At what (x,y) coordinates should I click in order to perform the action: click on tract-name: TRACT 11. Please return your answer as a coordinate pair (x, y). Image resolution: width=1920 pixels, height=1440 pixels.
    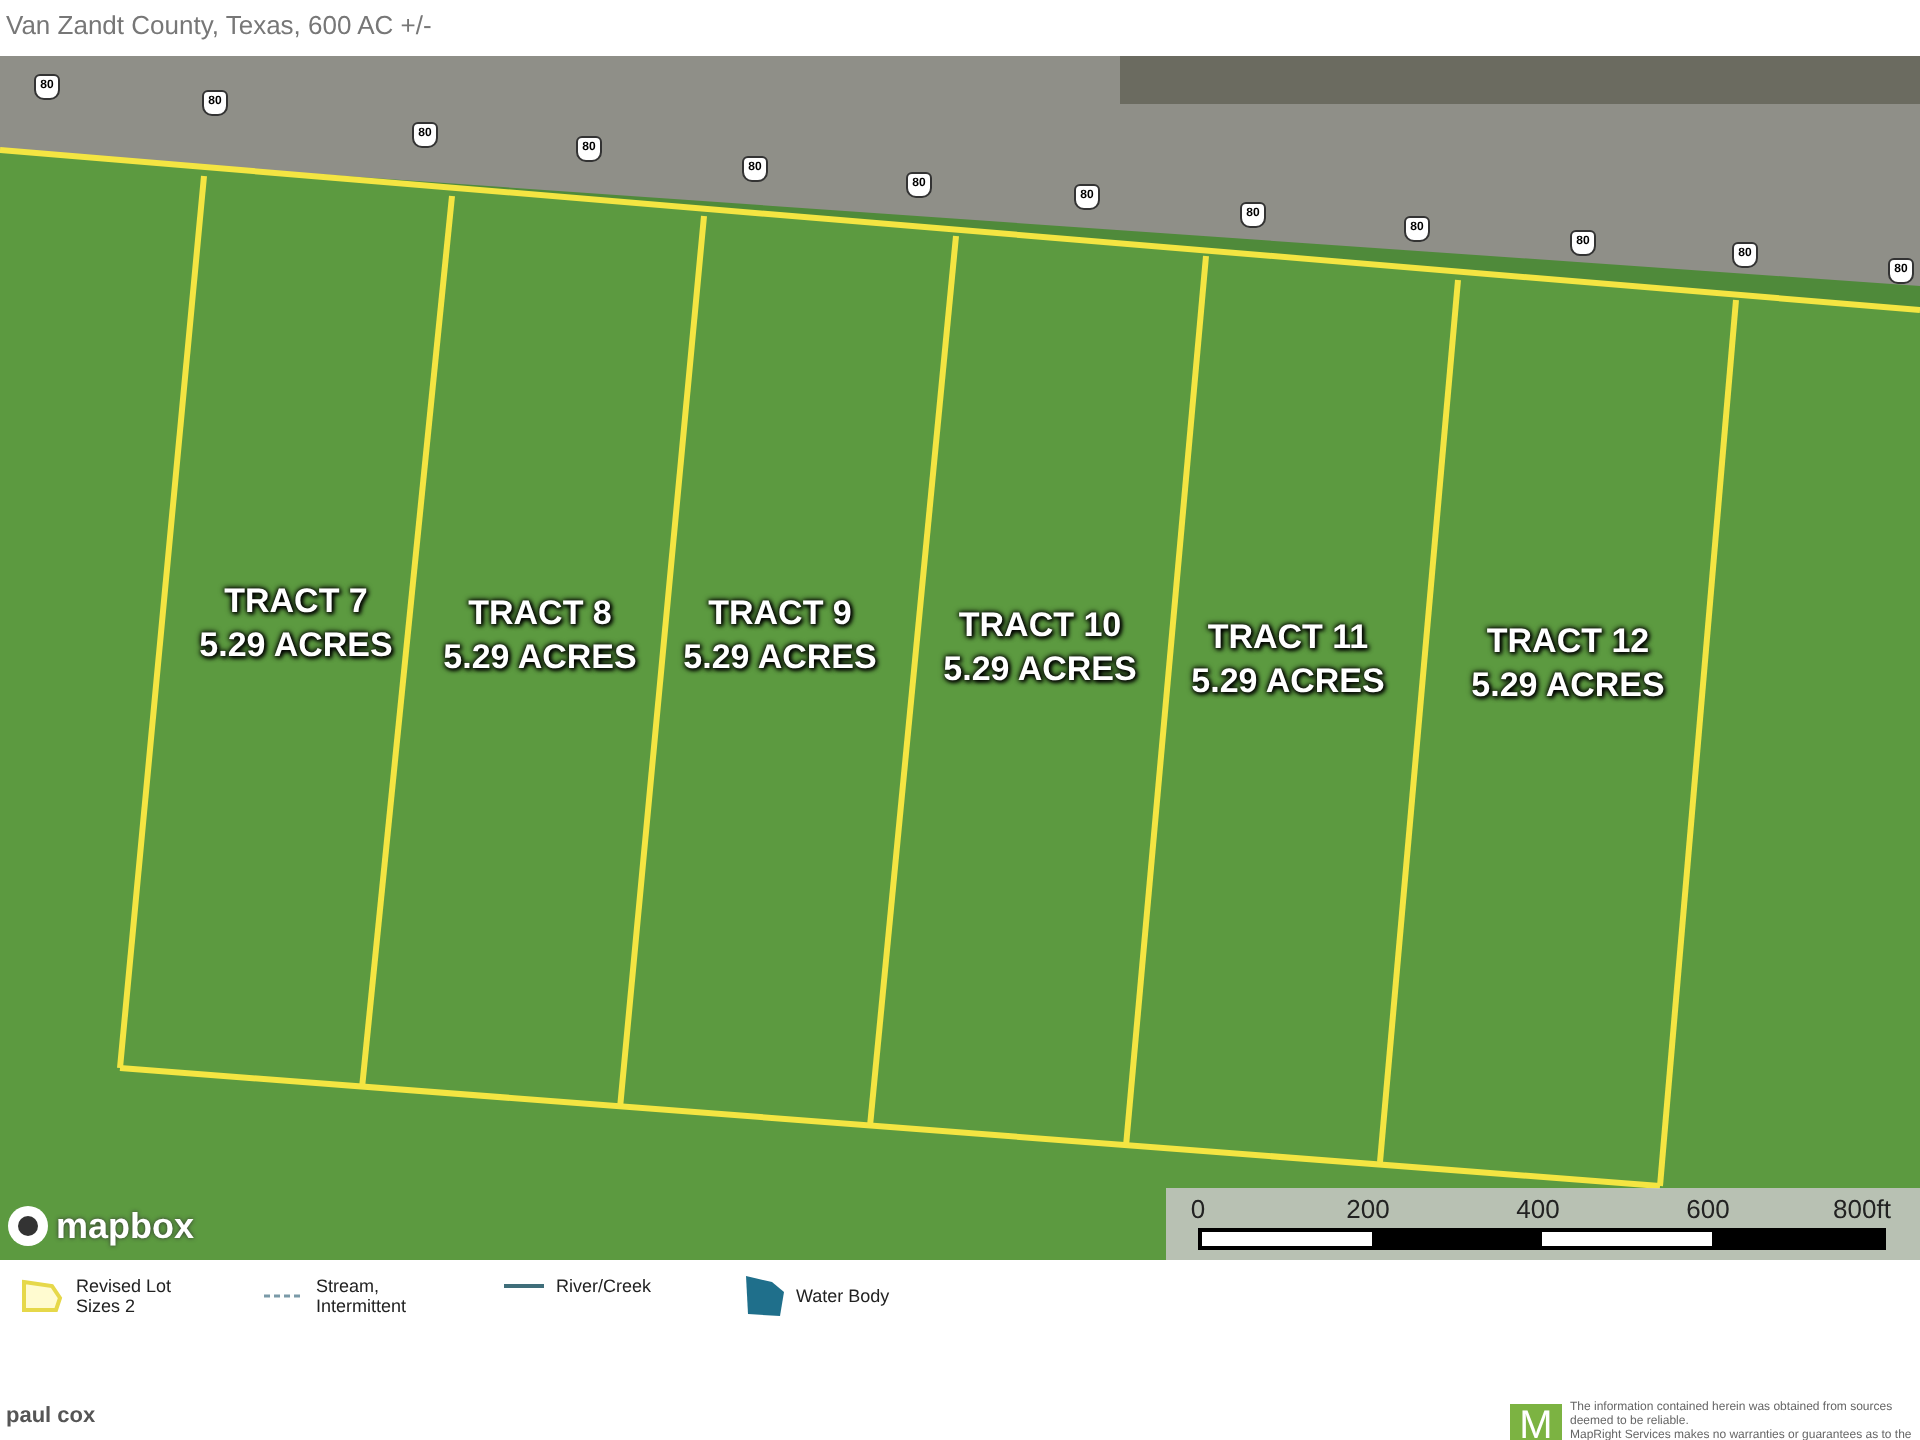
    Looking at the image, I should click on (1288, 638).